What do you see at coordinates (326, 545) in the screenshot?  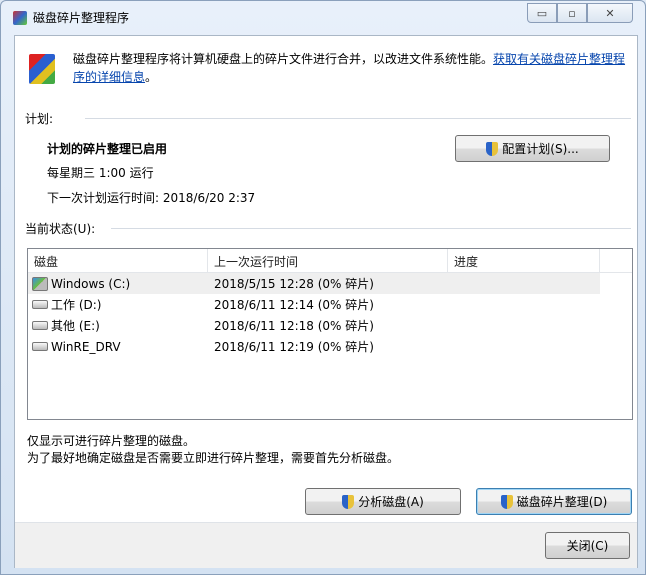 I see `footer` at bounding box center [326, 545].